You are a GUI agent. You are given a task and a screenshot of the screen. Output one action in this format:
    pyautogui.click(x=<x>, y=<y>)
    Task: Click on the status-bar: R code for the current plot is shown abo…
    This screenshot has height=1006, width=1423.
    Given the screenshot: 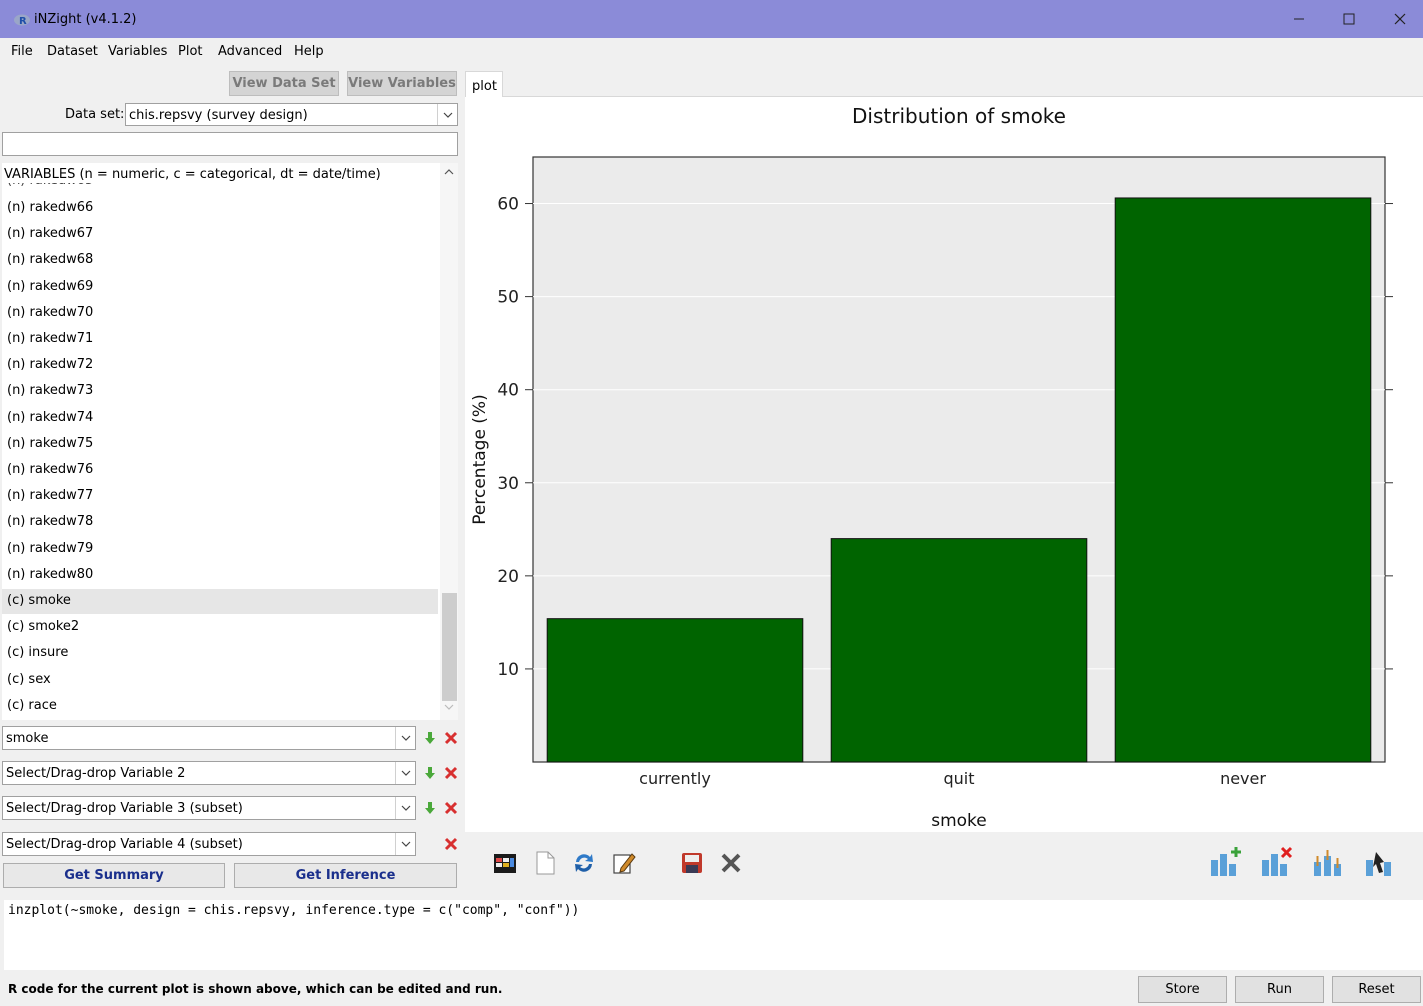 What is the action you would take?
    pyautogui.click(x=711, y=988)
    